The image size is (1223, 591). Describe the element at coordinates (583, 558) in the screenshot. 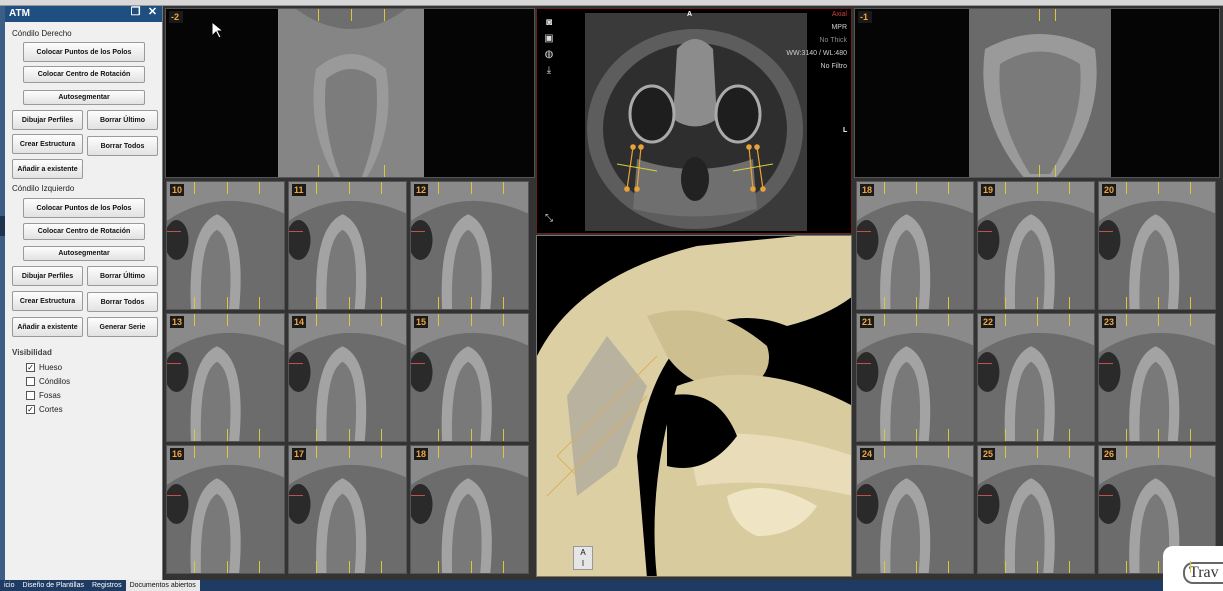

I see `orientation-cube: A I` at that location.